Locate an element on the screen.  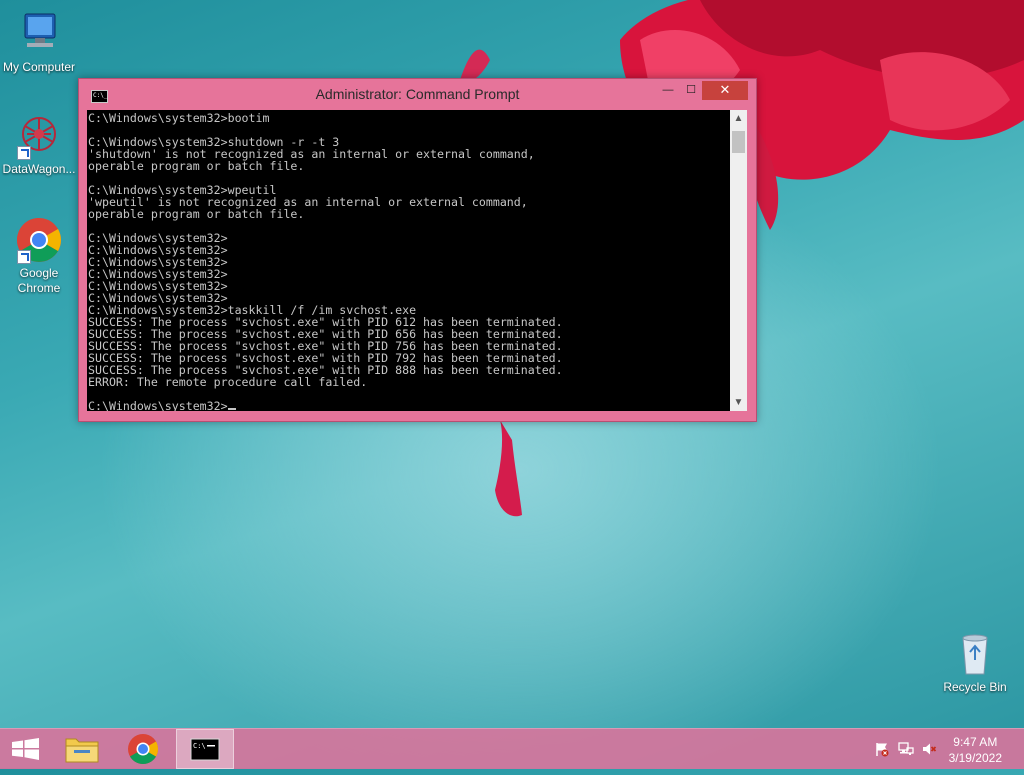
scroll-down-arrow-icon: ▼ is located at coordinates (738, 402).